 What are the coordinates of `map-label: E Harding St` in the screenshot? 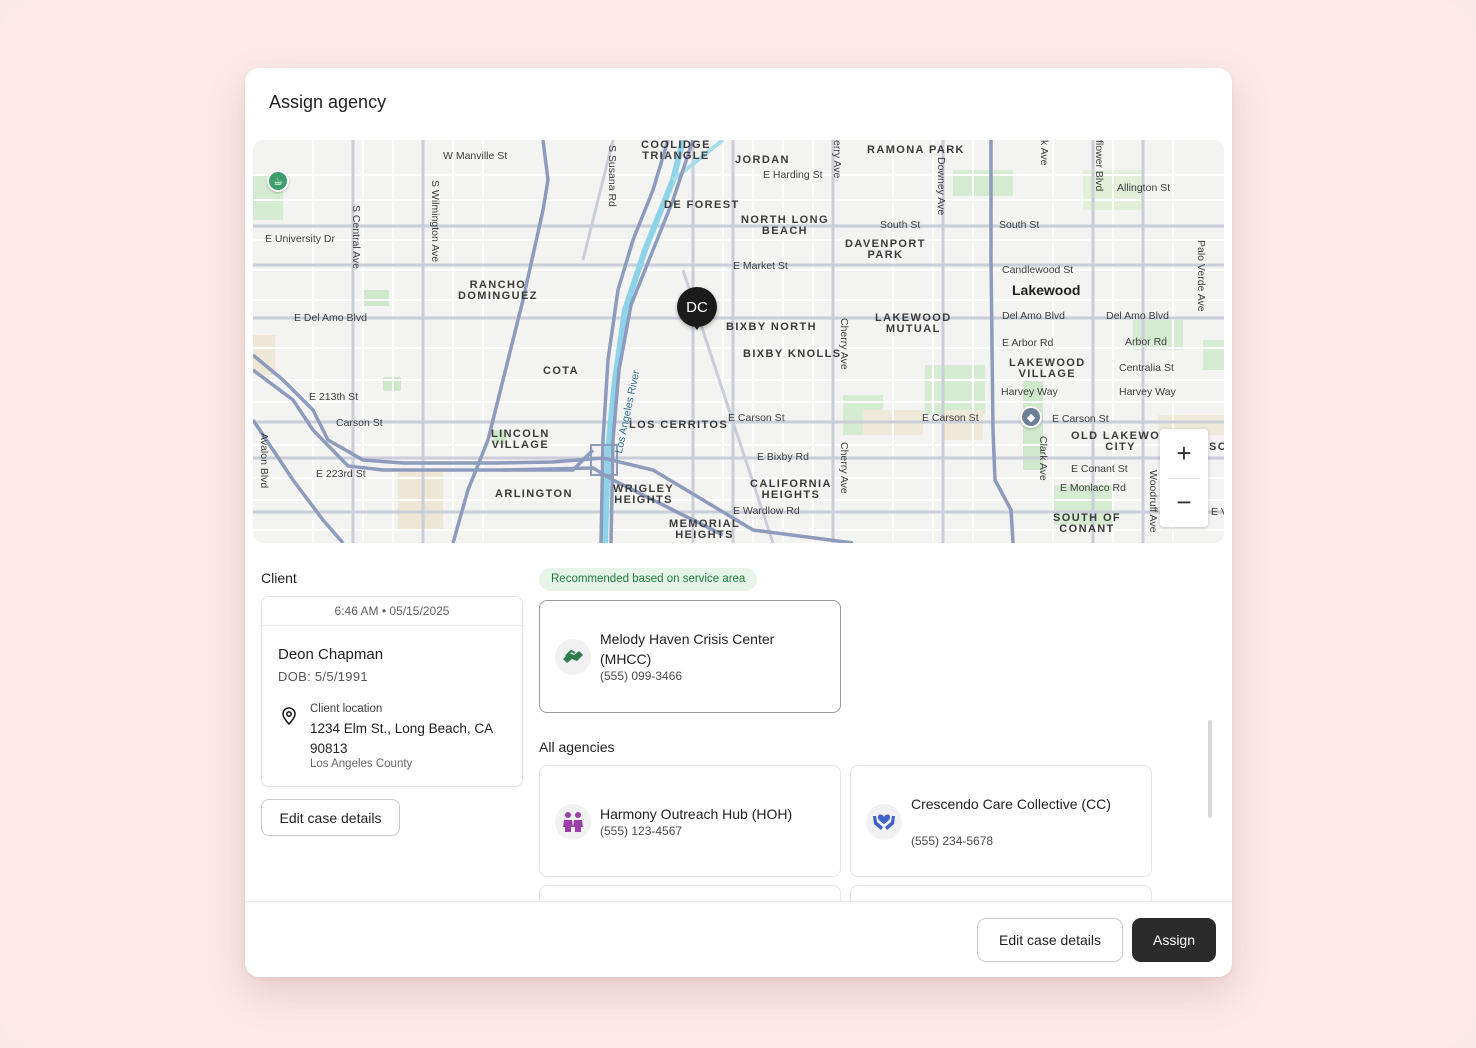 It's located at (793, 175).